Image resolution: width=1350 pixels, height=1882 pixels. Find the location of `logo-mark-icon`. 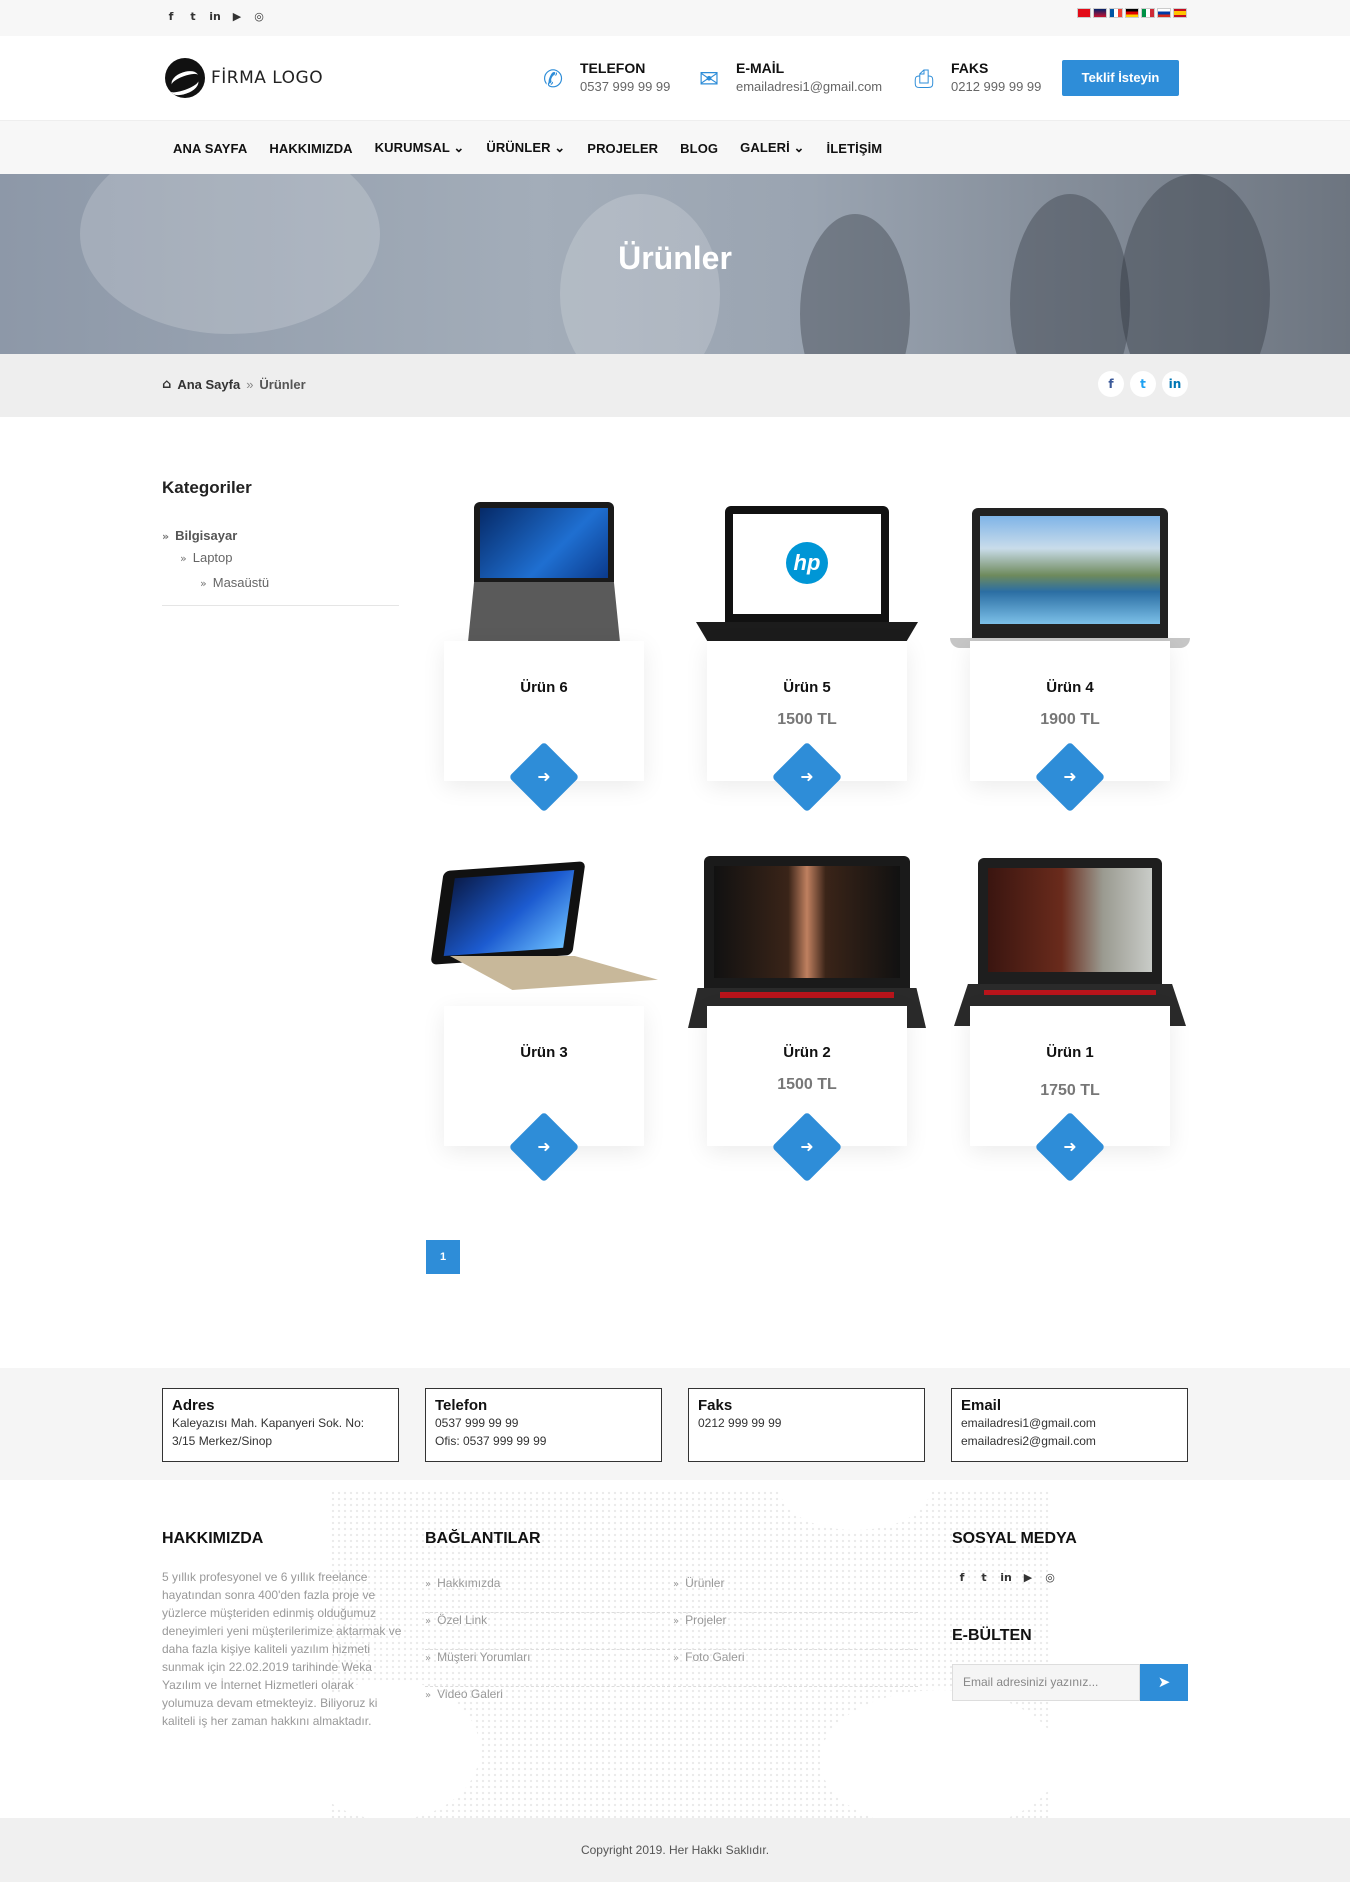

logo-mark-icon is located at coordinates (185, 78).